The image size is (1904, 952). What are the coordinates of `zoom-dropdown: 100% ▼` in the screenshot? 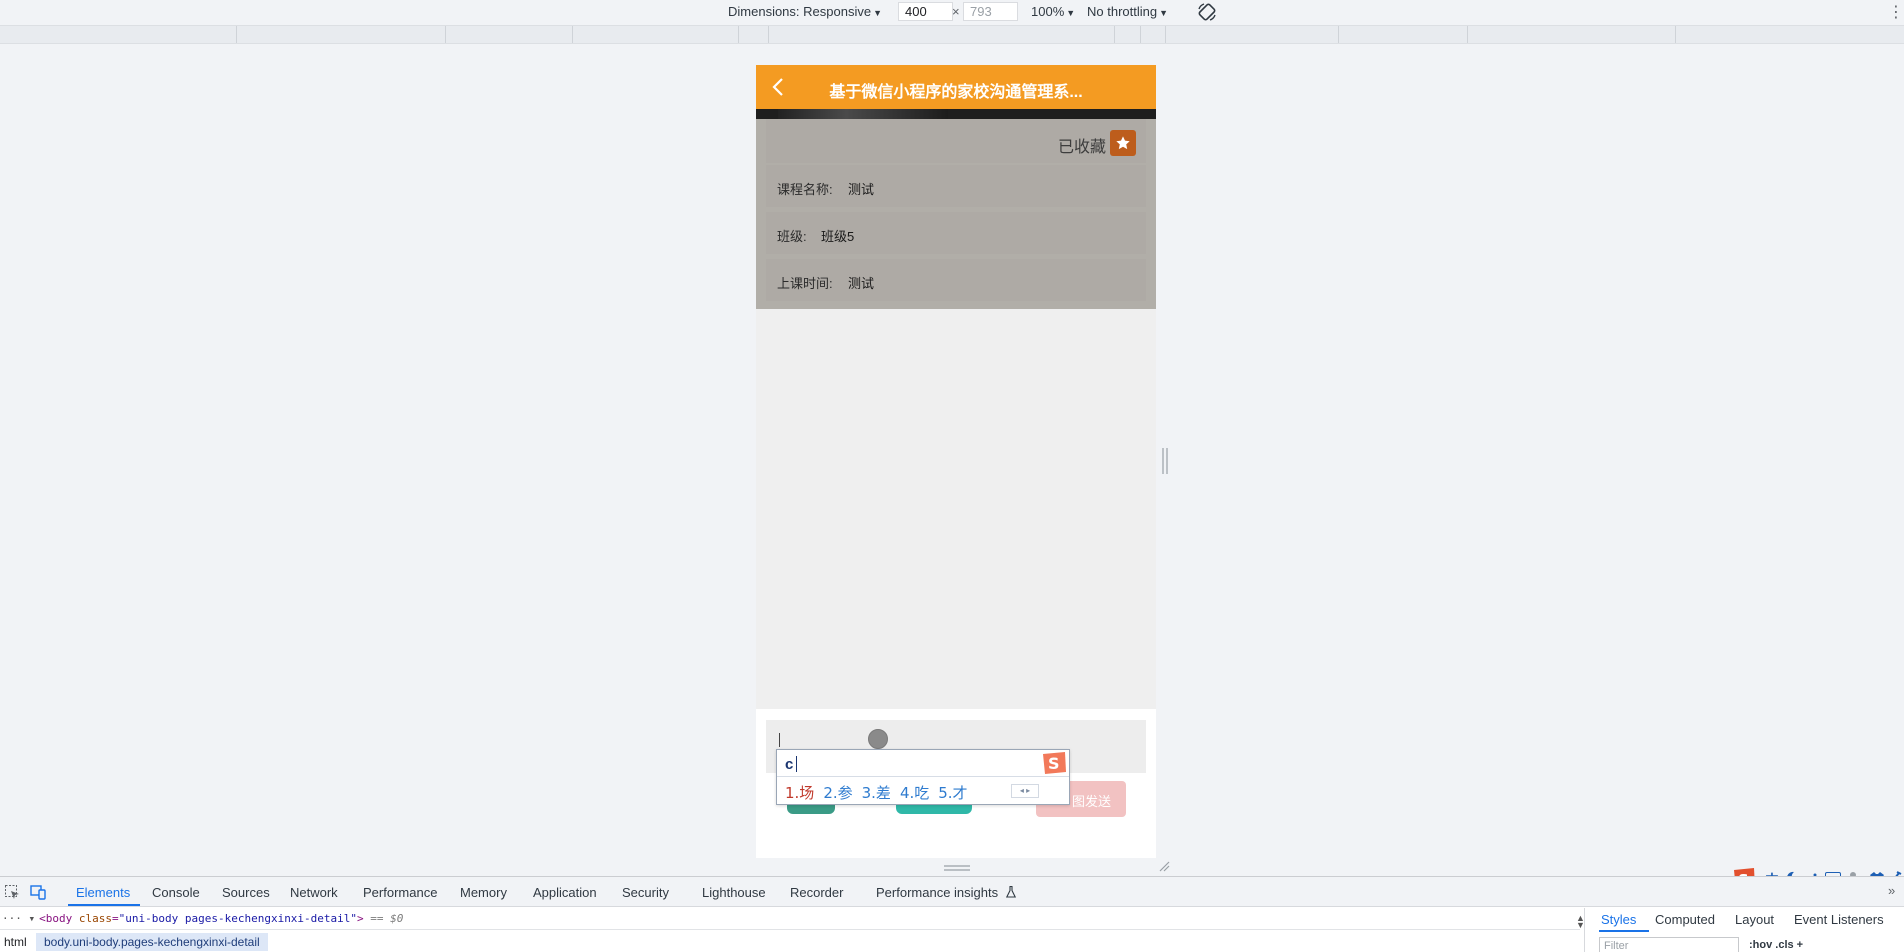 It's located at (1053, 11).